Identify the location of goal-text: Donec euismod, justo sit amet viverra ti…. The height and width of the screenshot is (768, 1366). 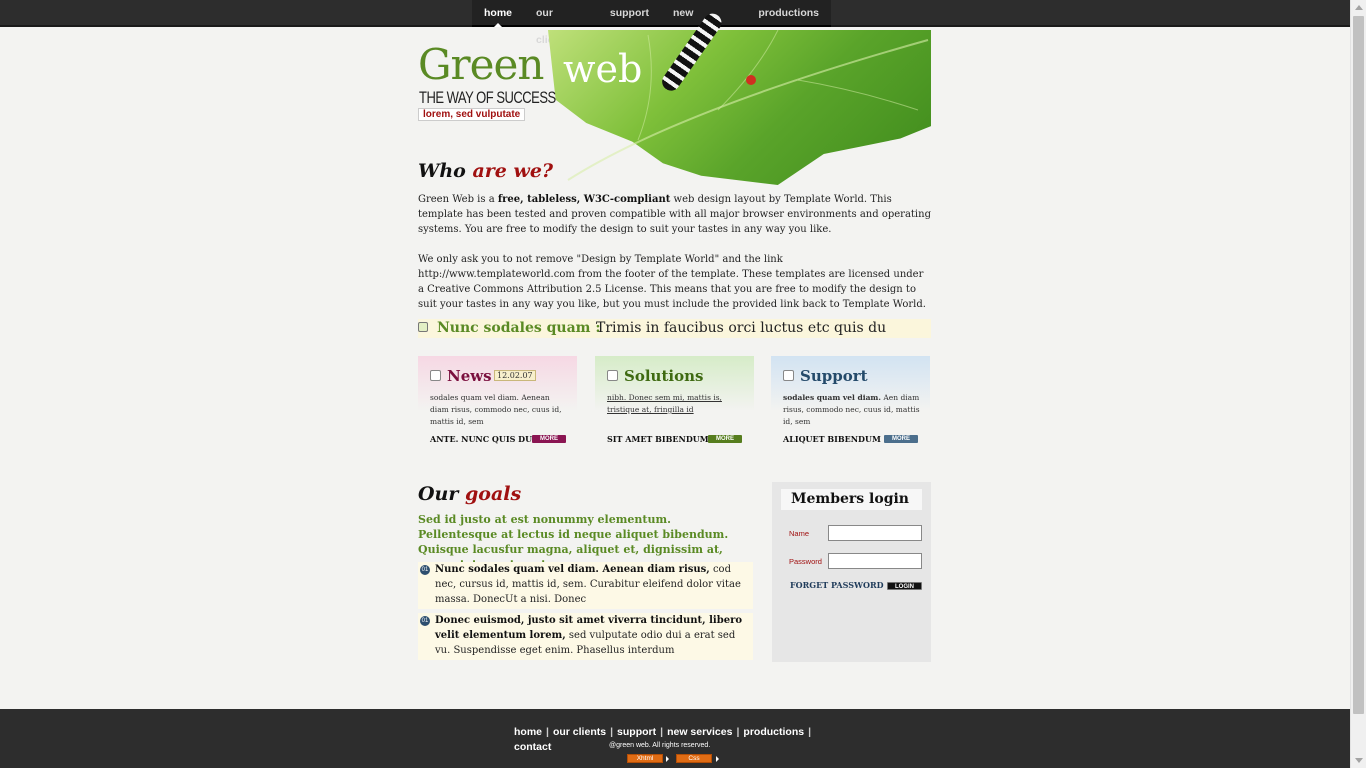
(593, 635).